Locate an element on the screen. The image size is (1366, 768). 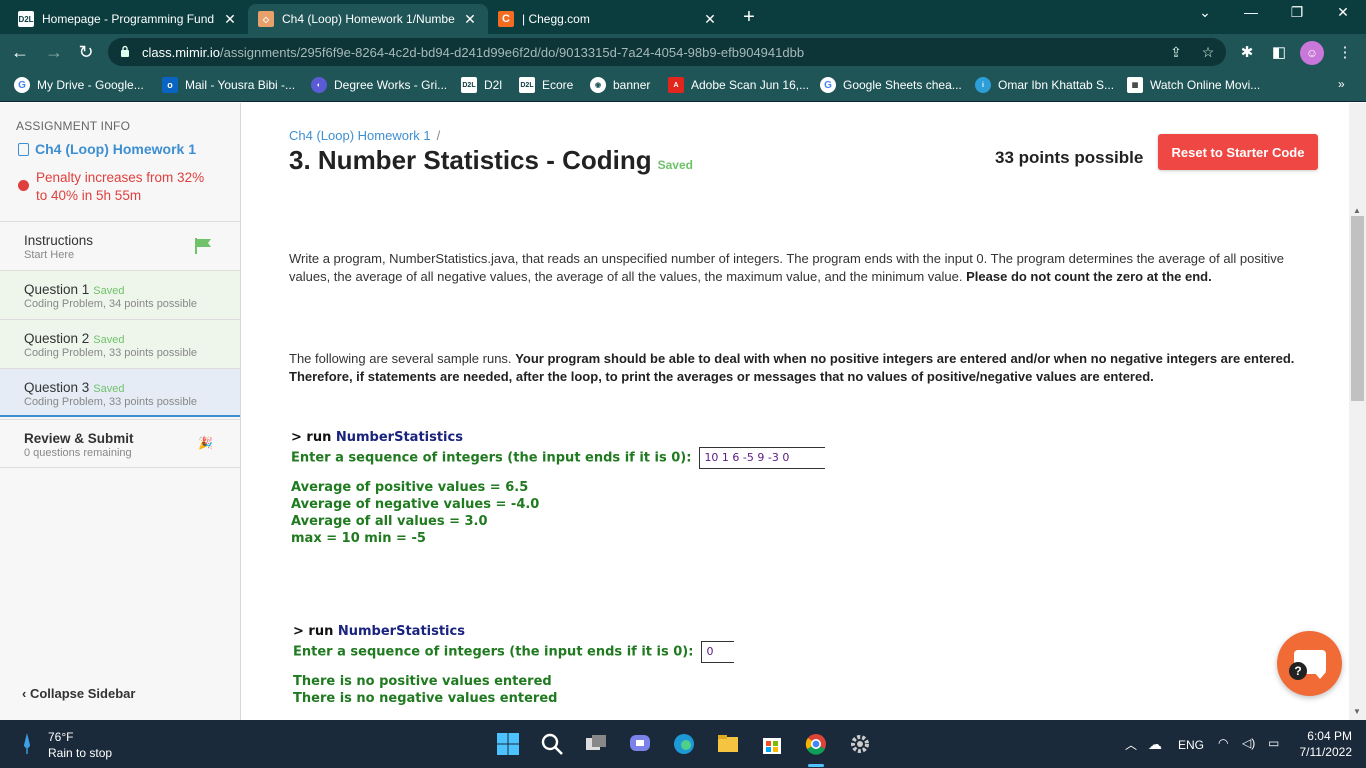
minimize-icon: — is located at coordinates (1251, 12).